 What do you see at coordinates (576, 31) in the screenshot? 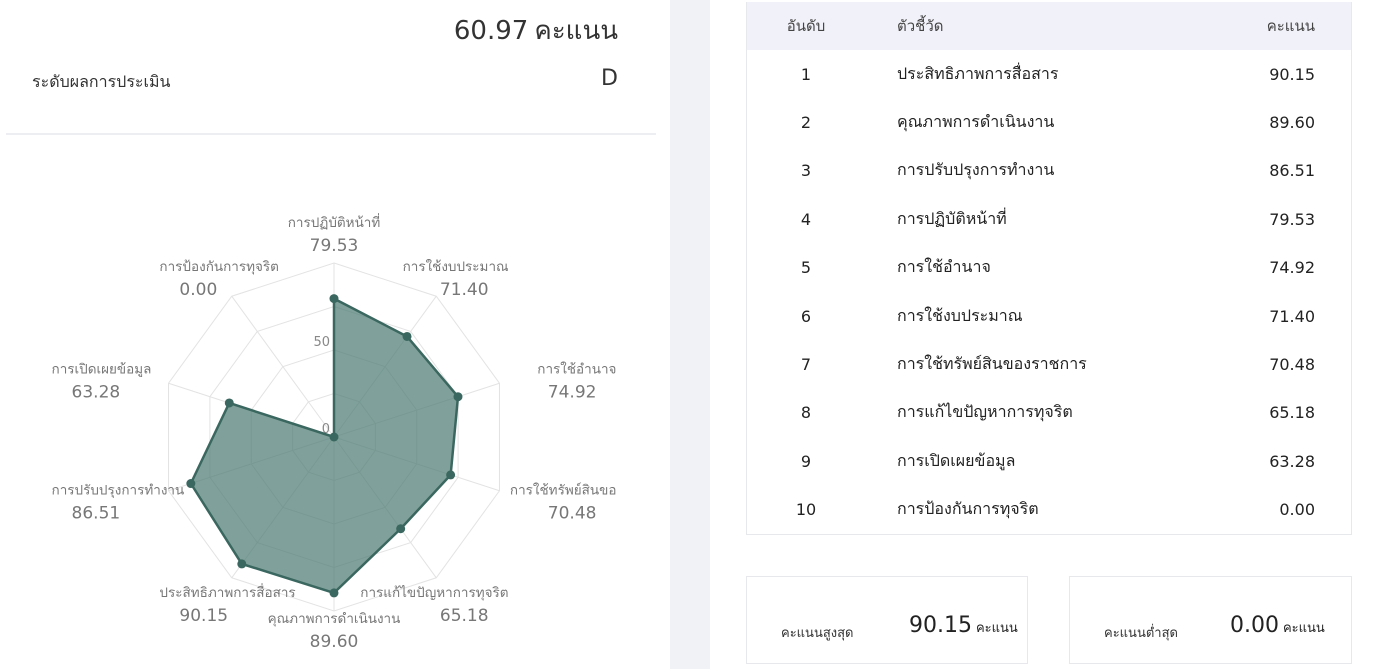
I see `total-score-unit: คะแนน` at bounding box center [576, 31].